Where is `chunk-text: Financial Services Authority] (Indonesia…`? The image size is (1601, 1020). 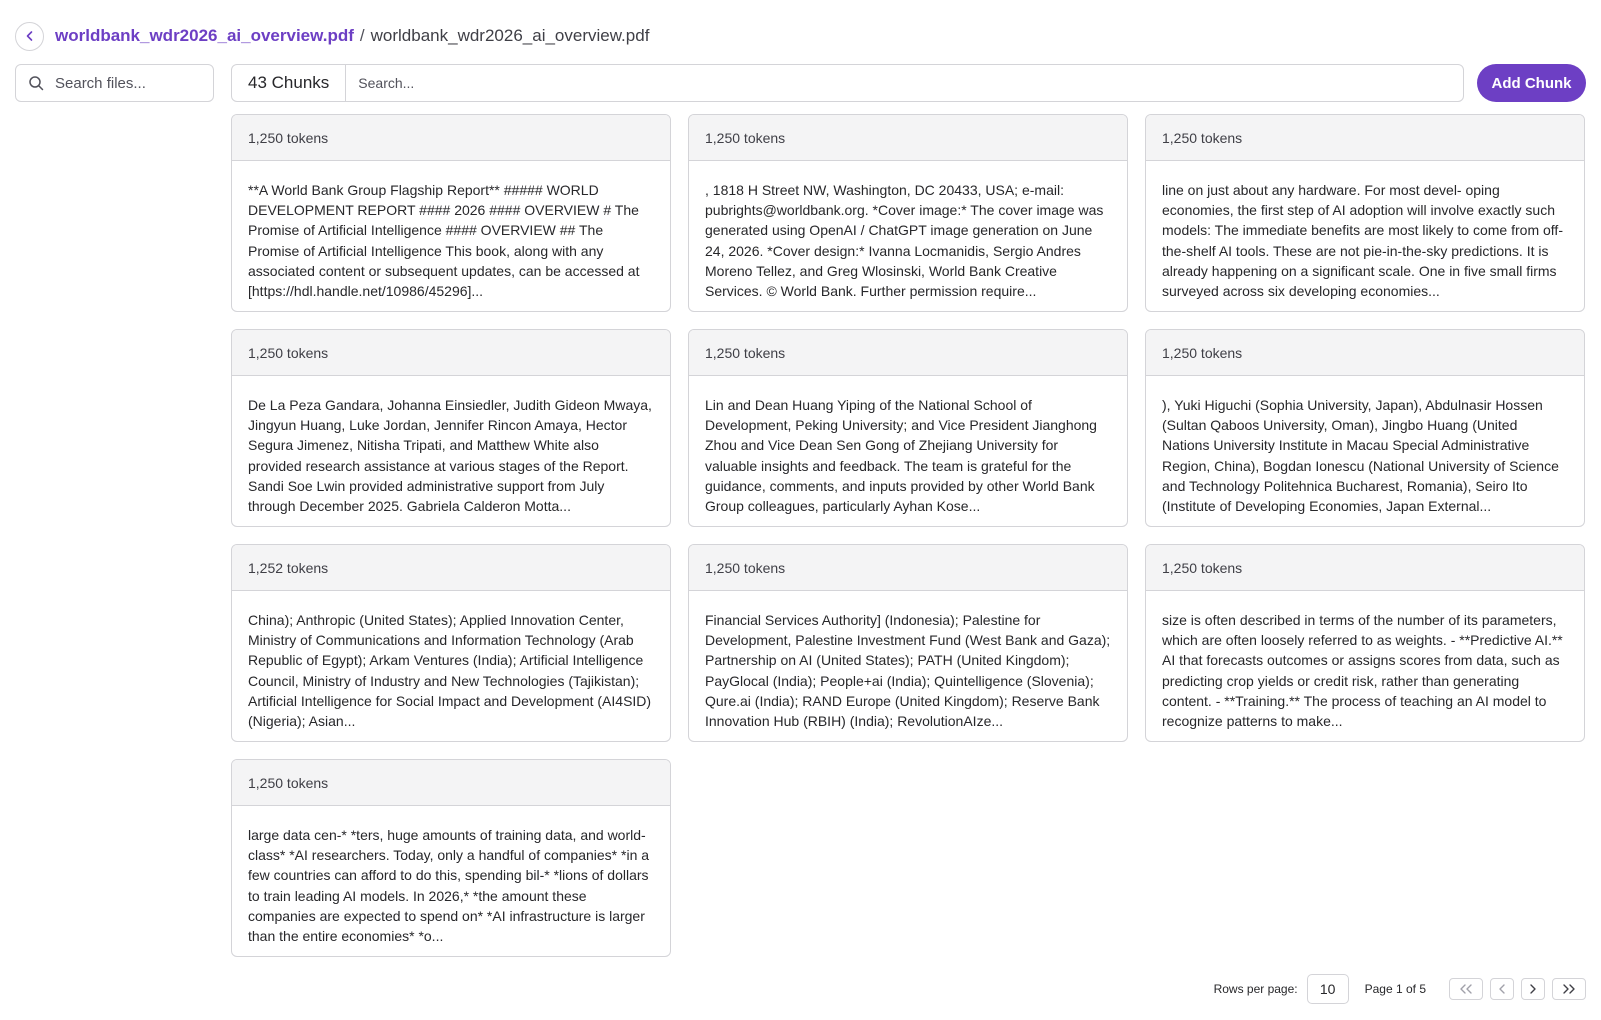
chunk-text: Financial Services Authority] (Indonesia… is located at coordinates (908, 671).